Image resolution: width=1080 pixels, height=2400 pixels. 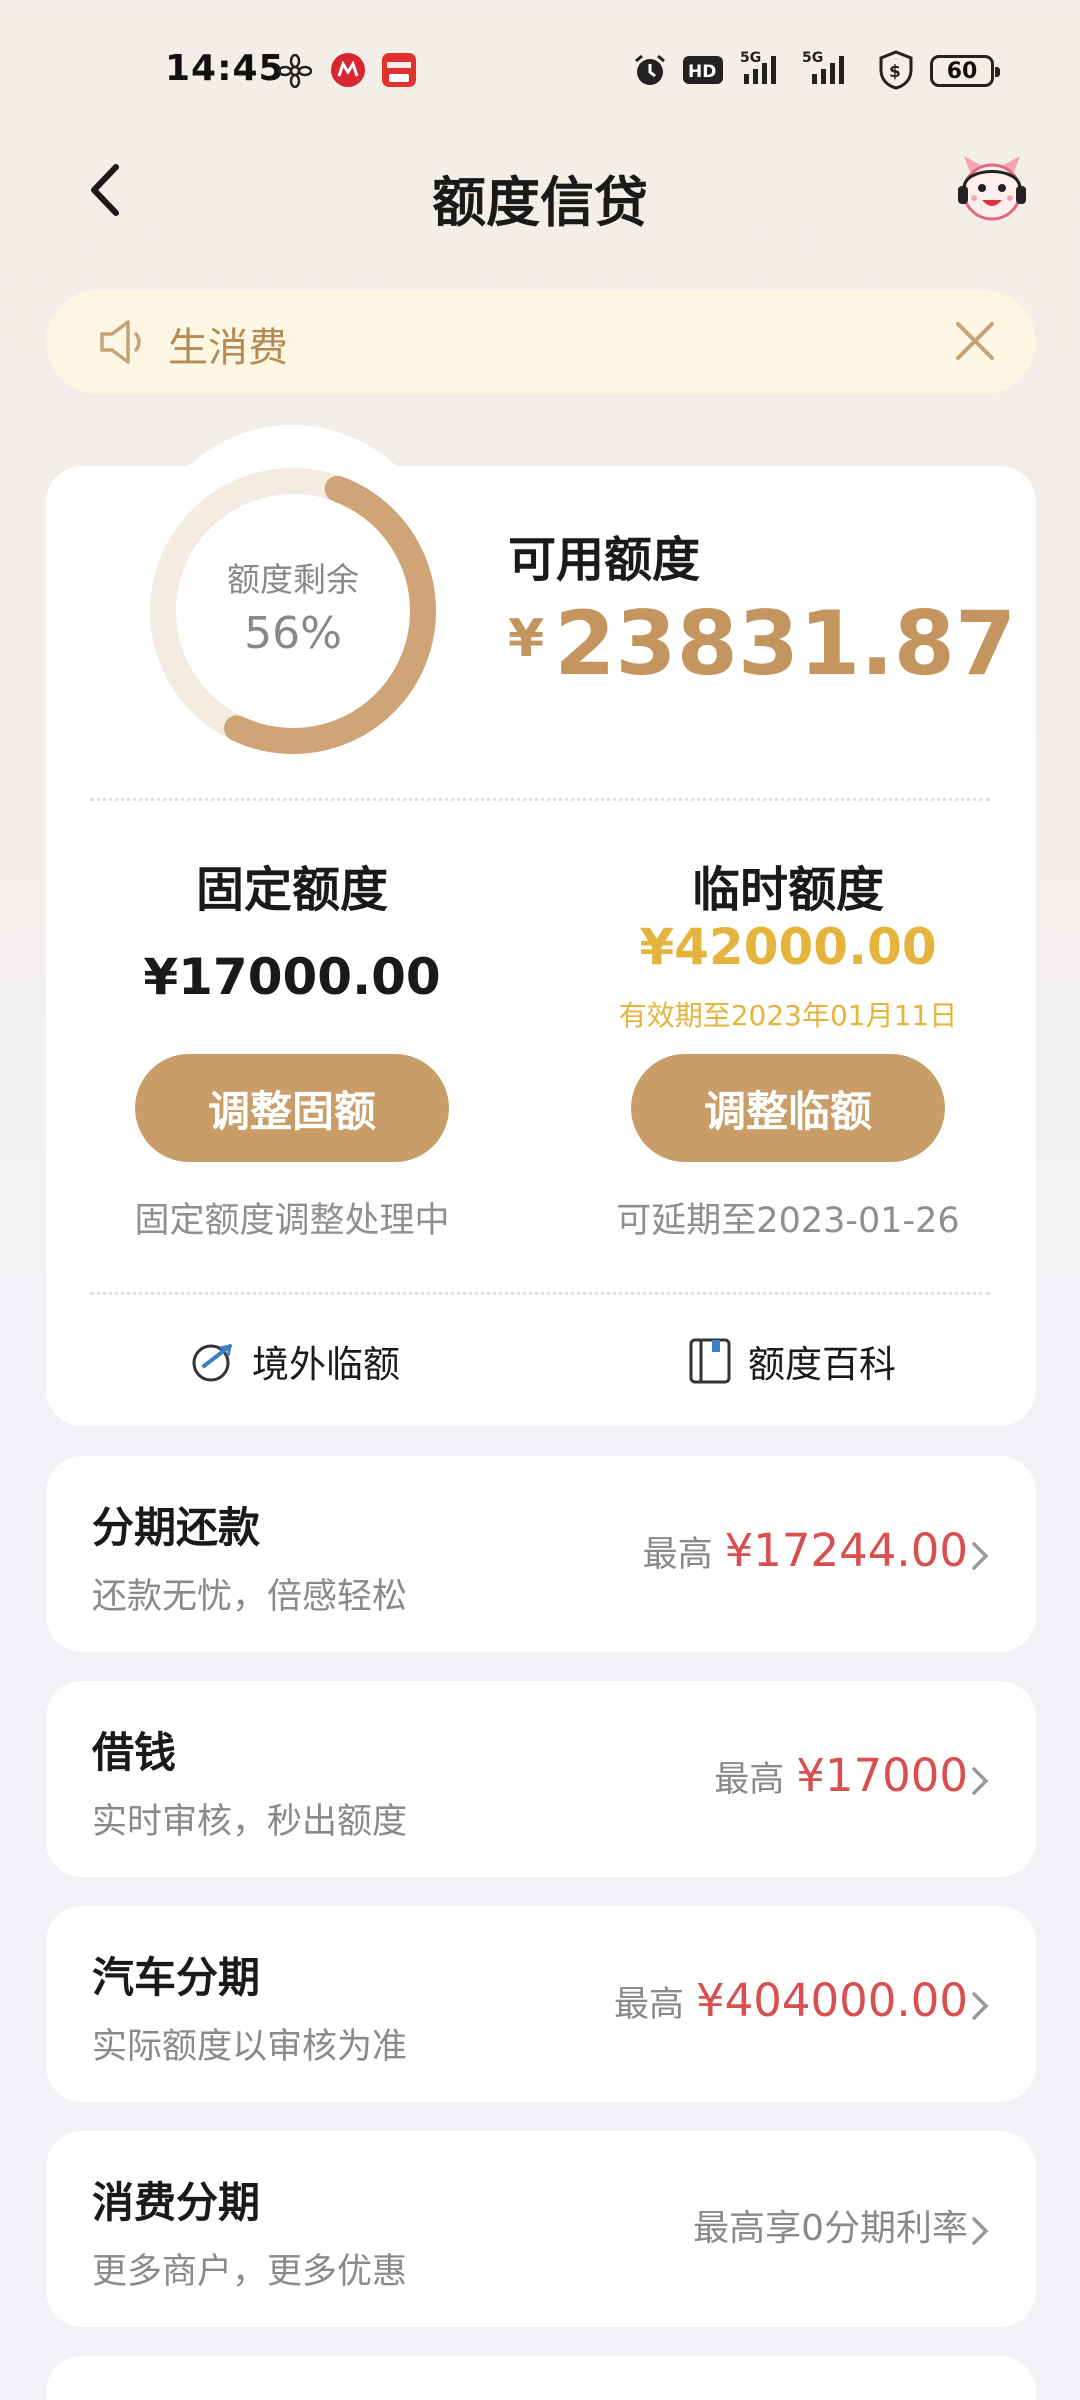 I want to click on list-item-subtitle: 更多商户，更多优惠, so click(x=250, y=2272).